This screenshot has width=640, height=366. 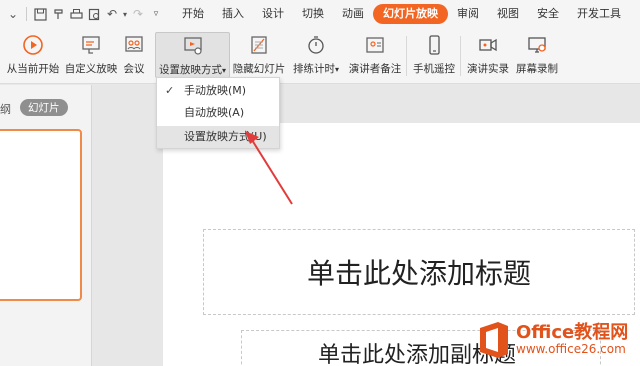 I want to click on logo-url: www.office26.com, so click(x=571, y=349).